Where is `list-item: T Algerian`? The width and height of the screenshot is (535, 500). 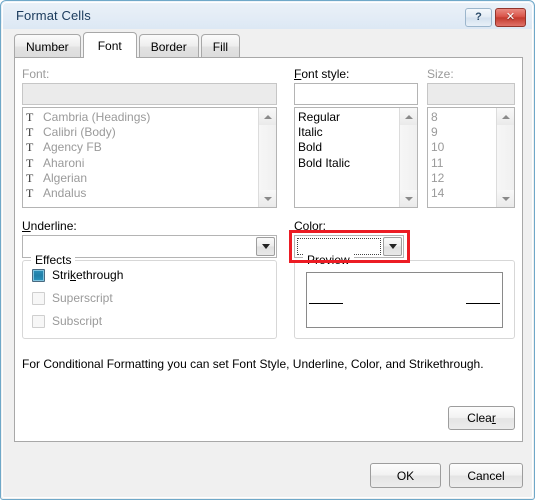
list-item: T Algerian is located at coordinates (142, 178).